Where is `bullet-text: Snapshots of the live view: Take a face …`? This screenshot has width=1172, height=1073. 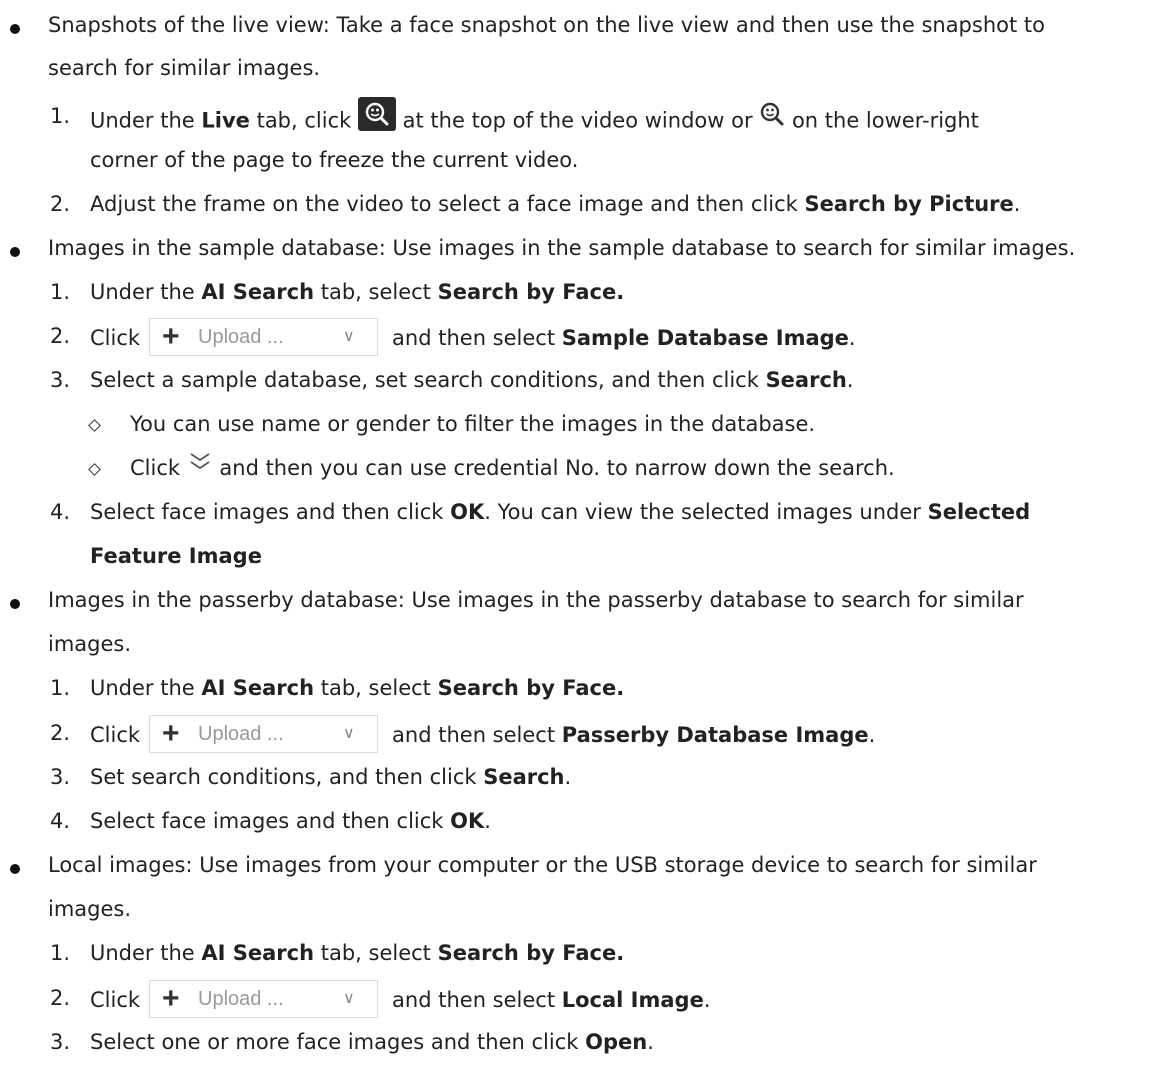
bullet-text: Snapshots of the live view: Take a face … is located at coordinates (546, 25).